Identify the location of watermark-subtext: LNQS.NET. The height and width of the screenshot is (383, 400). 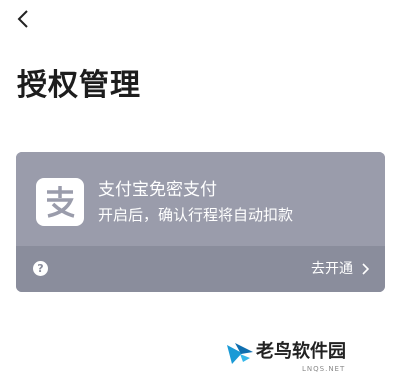
(324, 369).